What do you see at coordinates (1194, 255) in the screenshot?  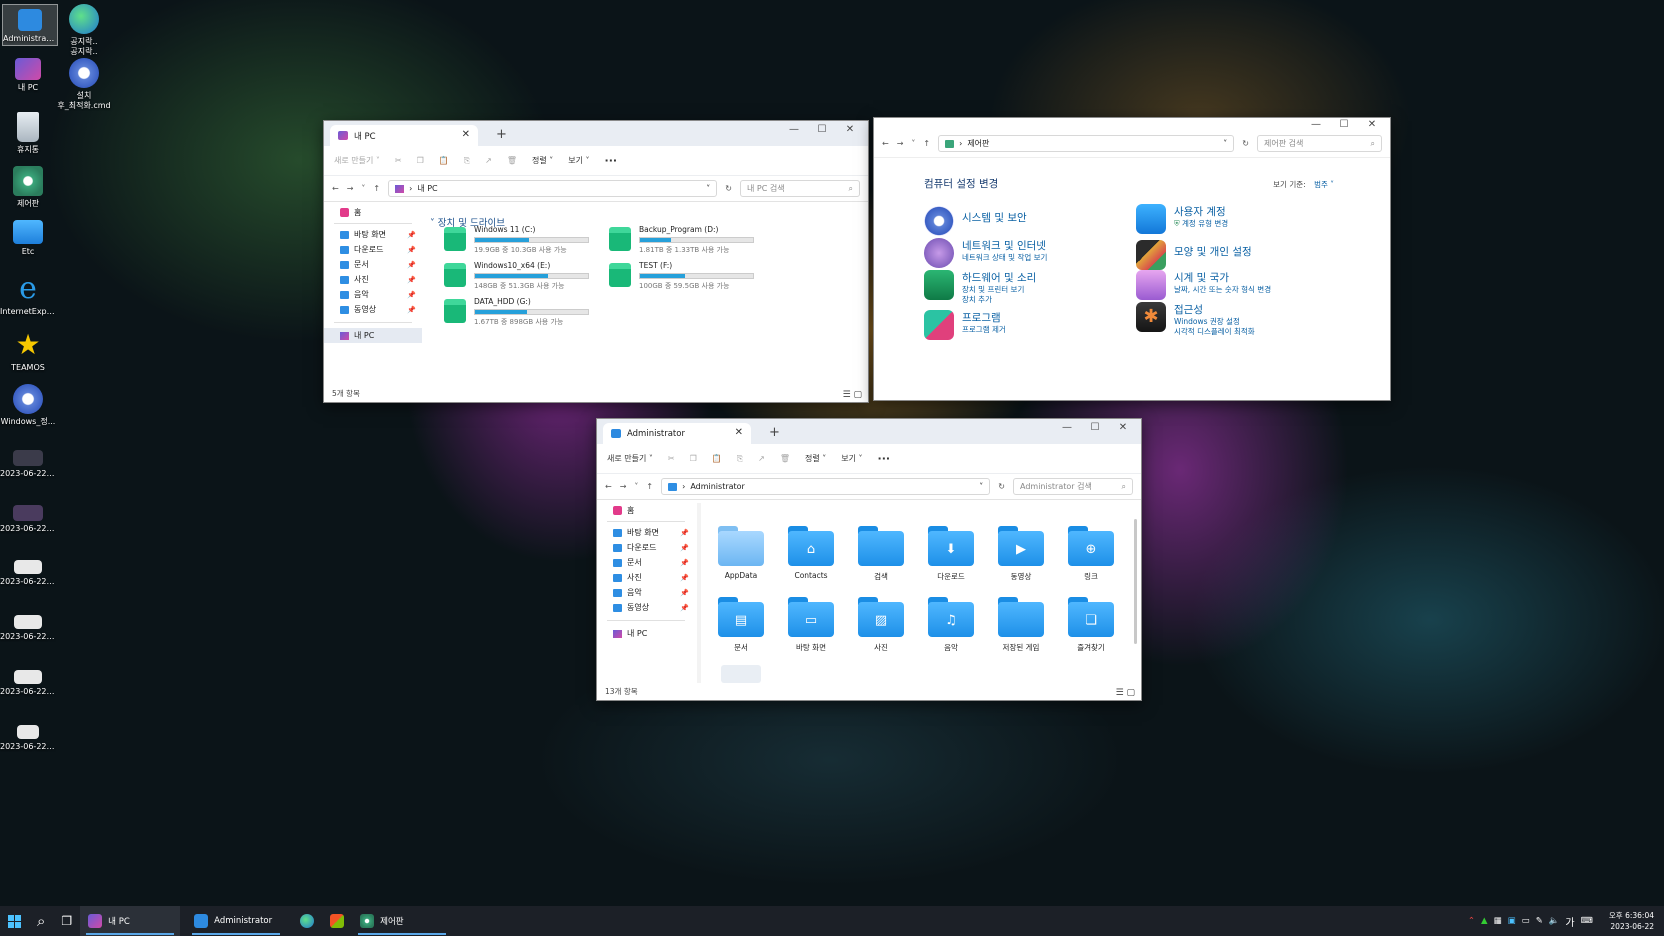 I see `category-appearance: 모양 및 개인 설정` at bounding box center [1194, 255].